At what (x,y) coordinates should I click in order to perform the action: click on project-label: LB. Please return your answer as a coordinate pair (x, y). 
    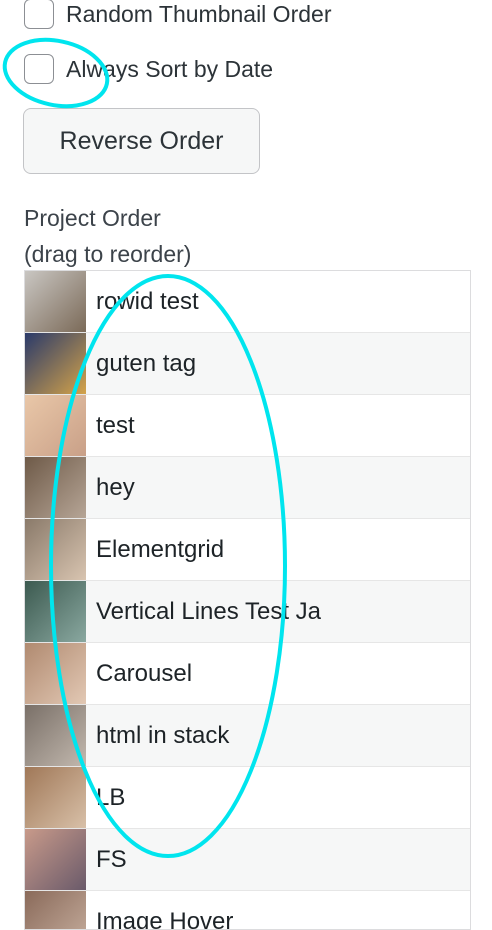
    Looking at the image, I should click on (110, 798).